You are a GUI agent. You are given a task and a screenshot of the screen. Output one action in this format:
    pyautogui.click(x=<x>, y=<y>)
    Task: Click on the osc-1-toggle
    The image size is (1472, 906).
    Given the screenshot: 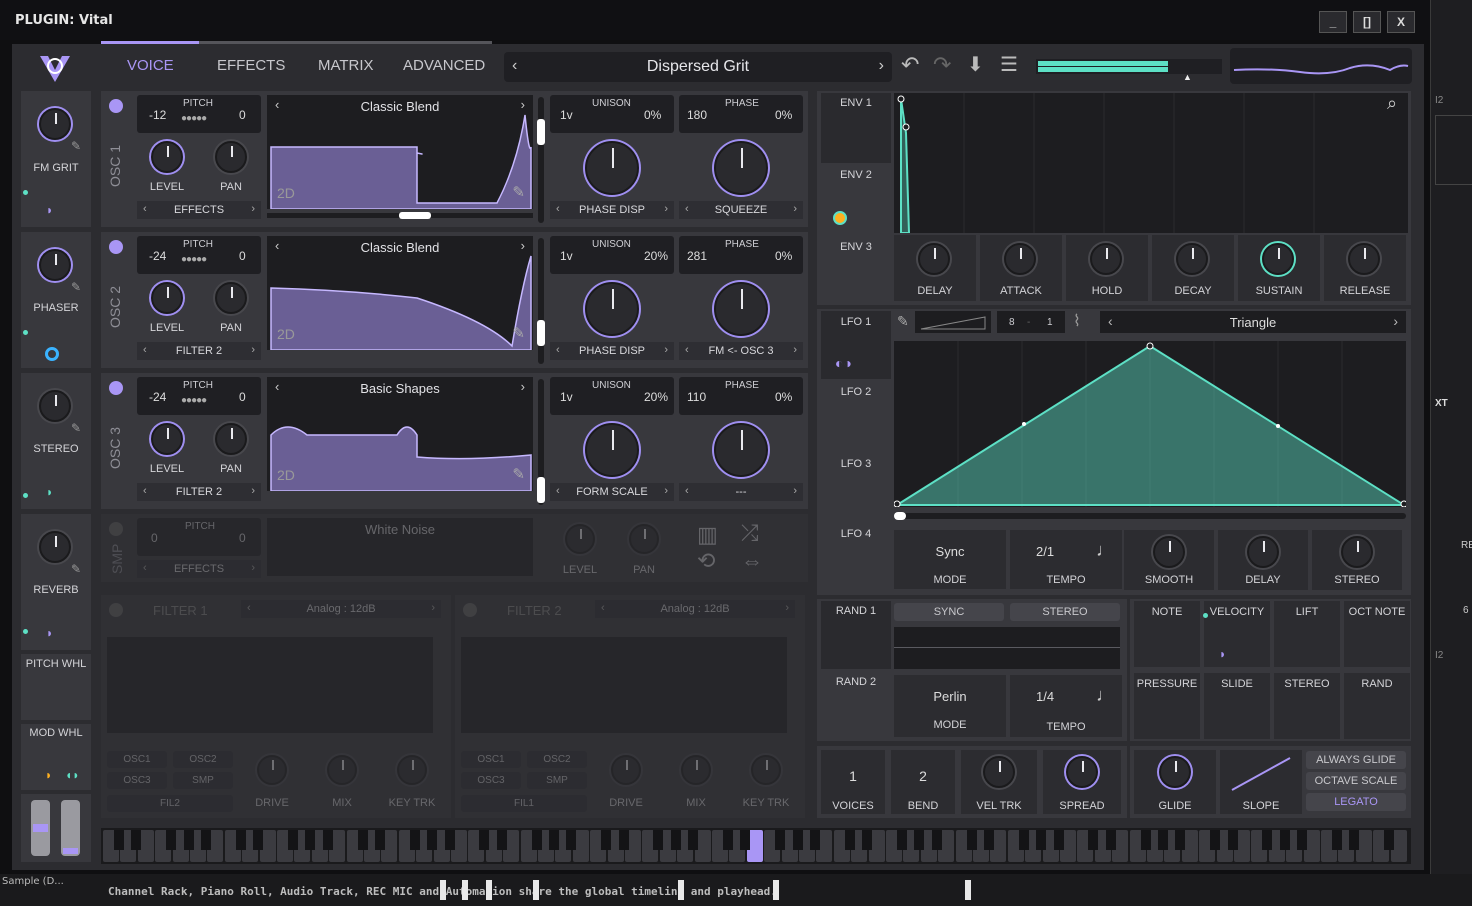 What is the action you would take?
    pyautogui.click(x=116, y=106)
    